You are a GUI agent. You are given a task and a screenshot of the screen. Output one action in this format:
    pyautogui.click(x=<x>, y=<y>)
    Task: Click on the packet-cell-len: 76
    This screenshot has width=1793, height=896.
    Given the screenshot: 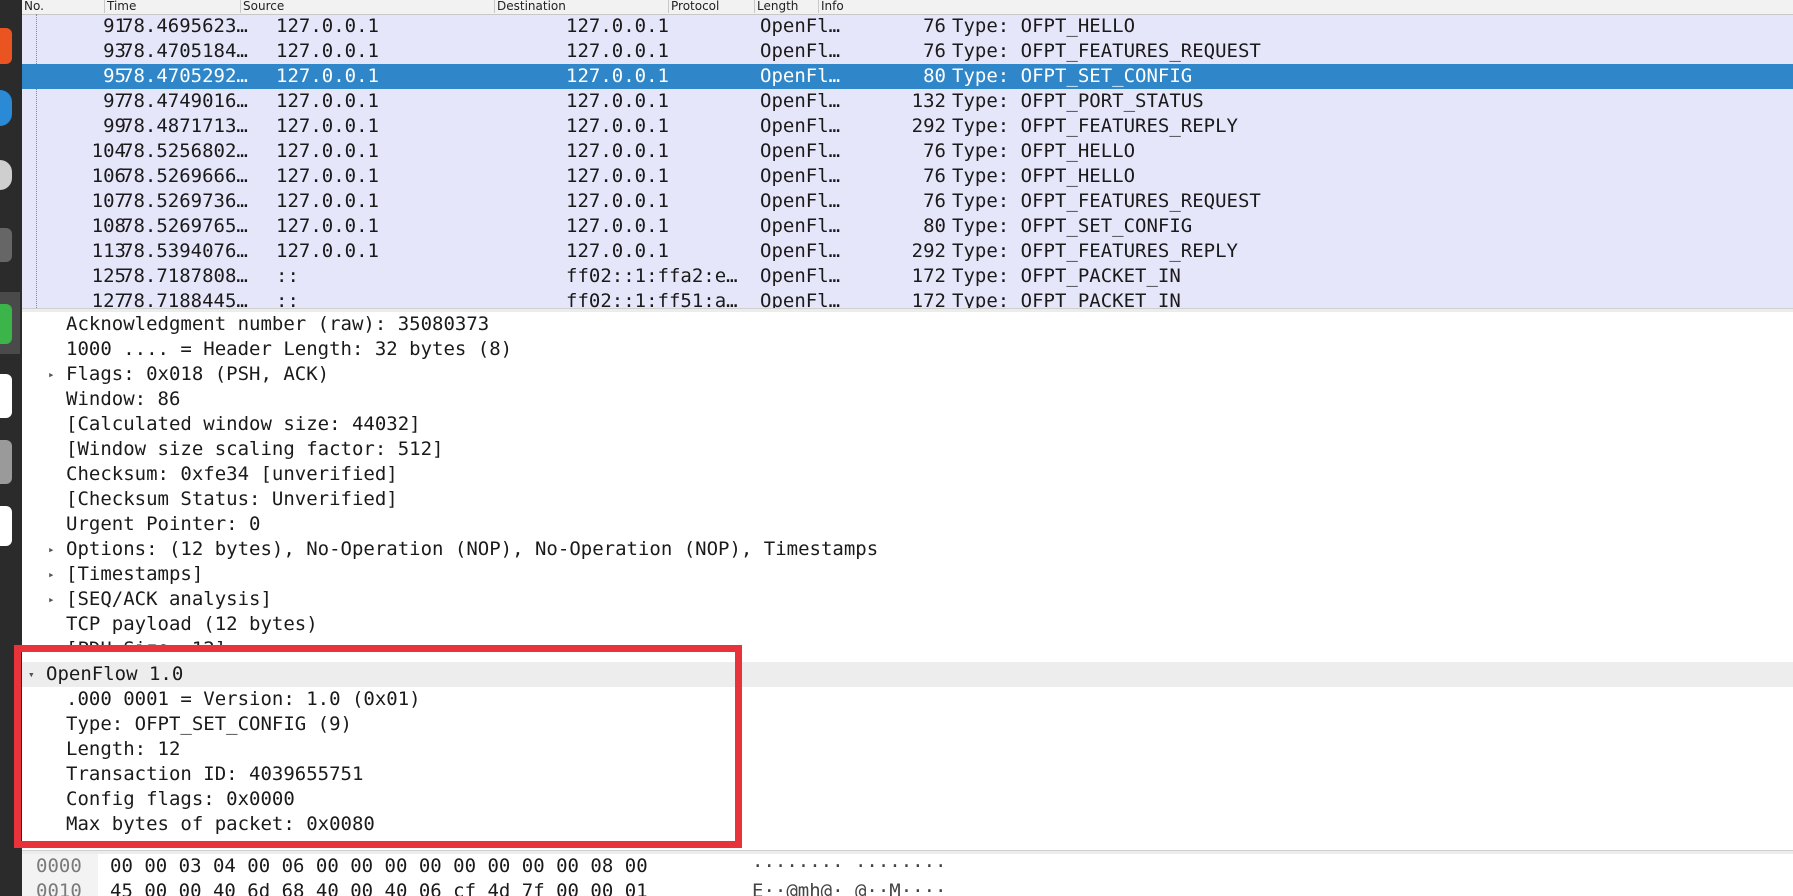 What is the action you would take?
    pyautogui.click(x=934, y=51)
    